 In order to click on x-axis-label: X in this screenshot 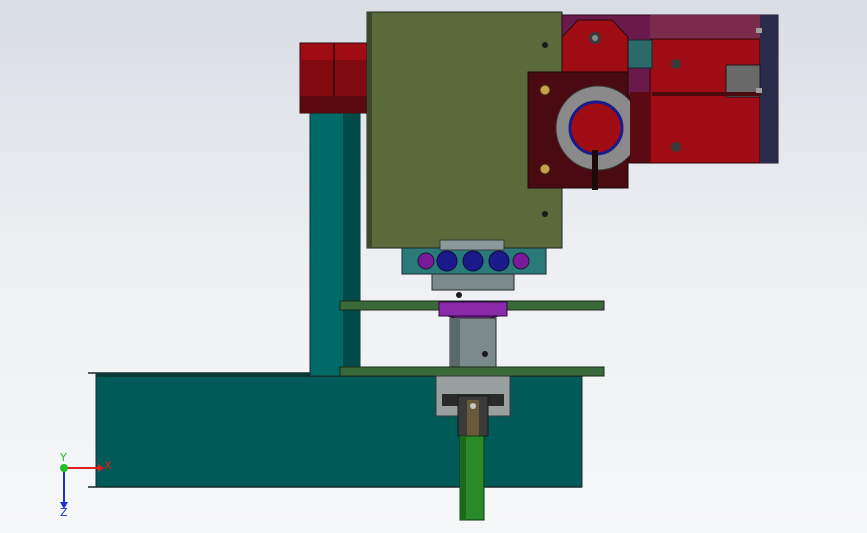, I will do `click(108, 465)`.